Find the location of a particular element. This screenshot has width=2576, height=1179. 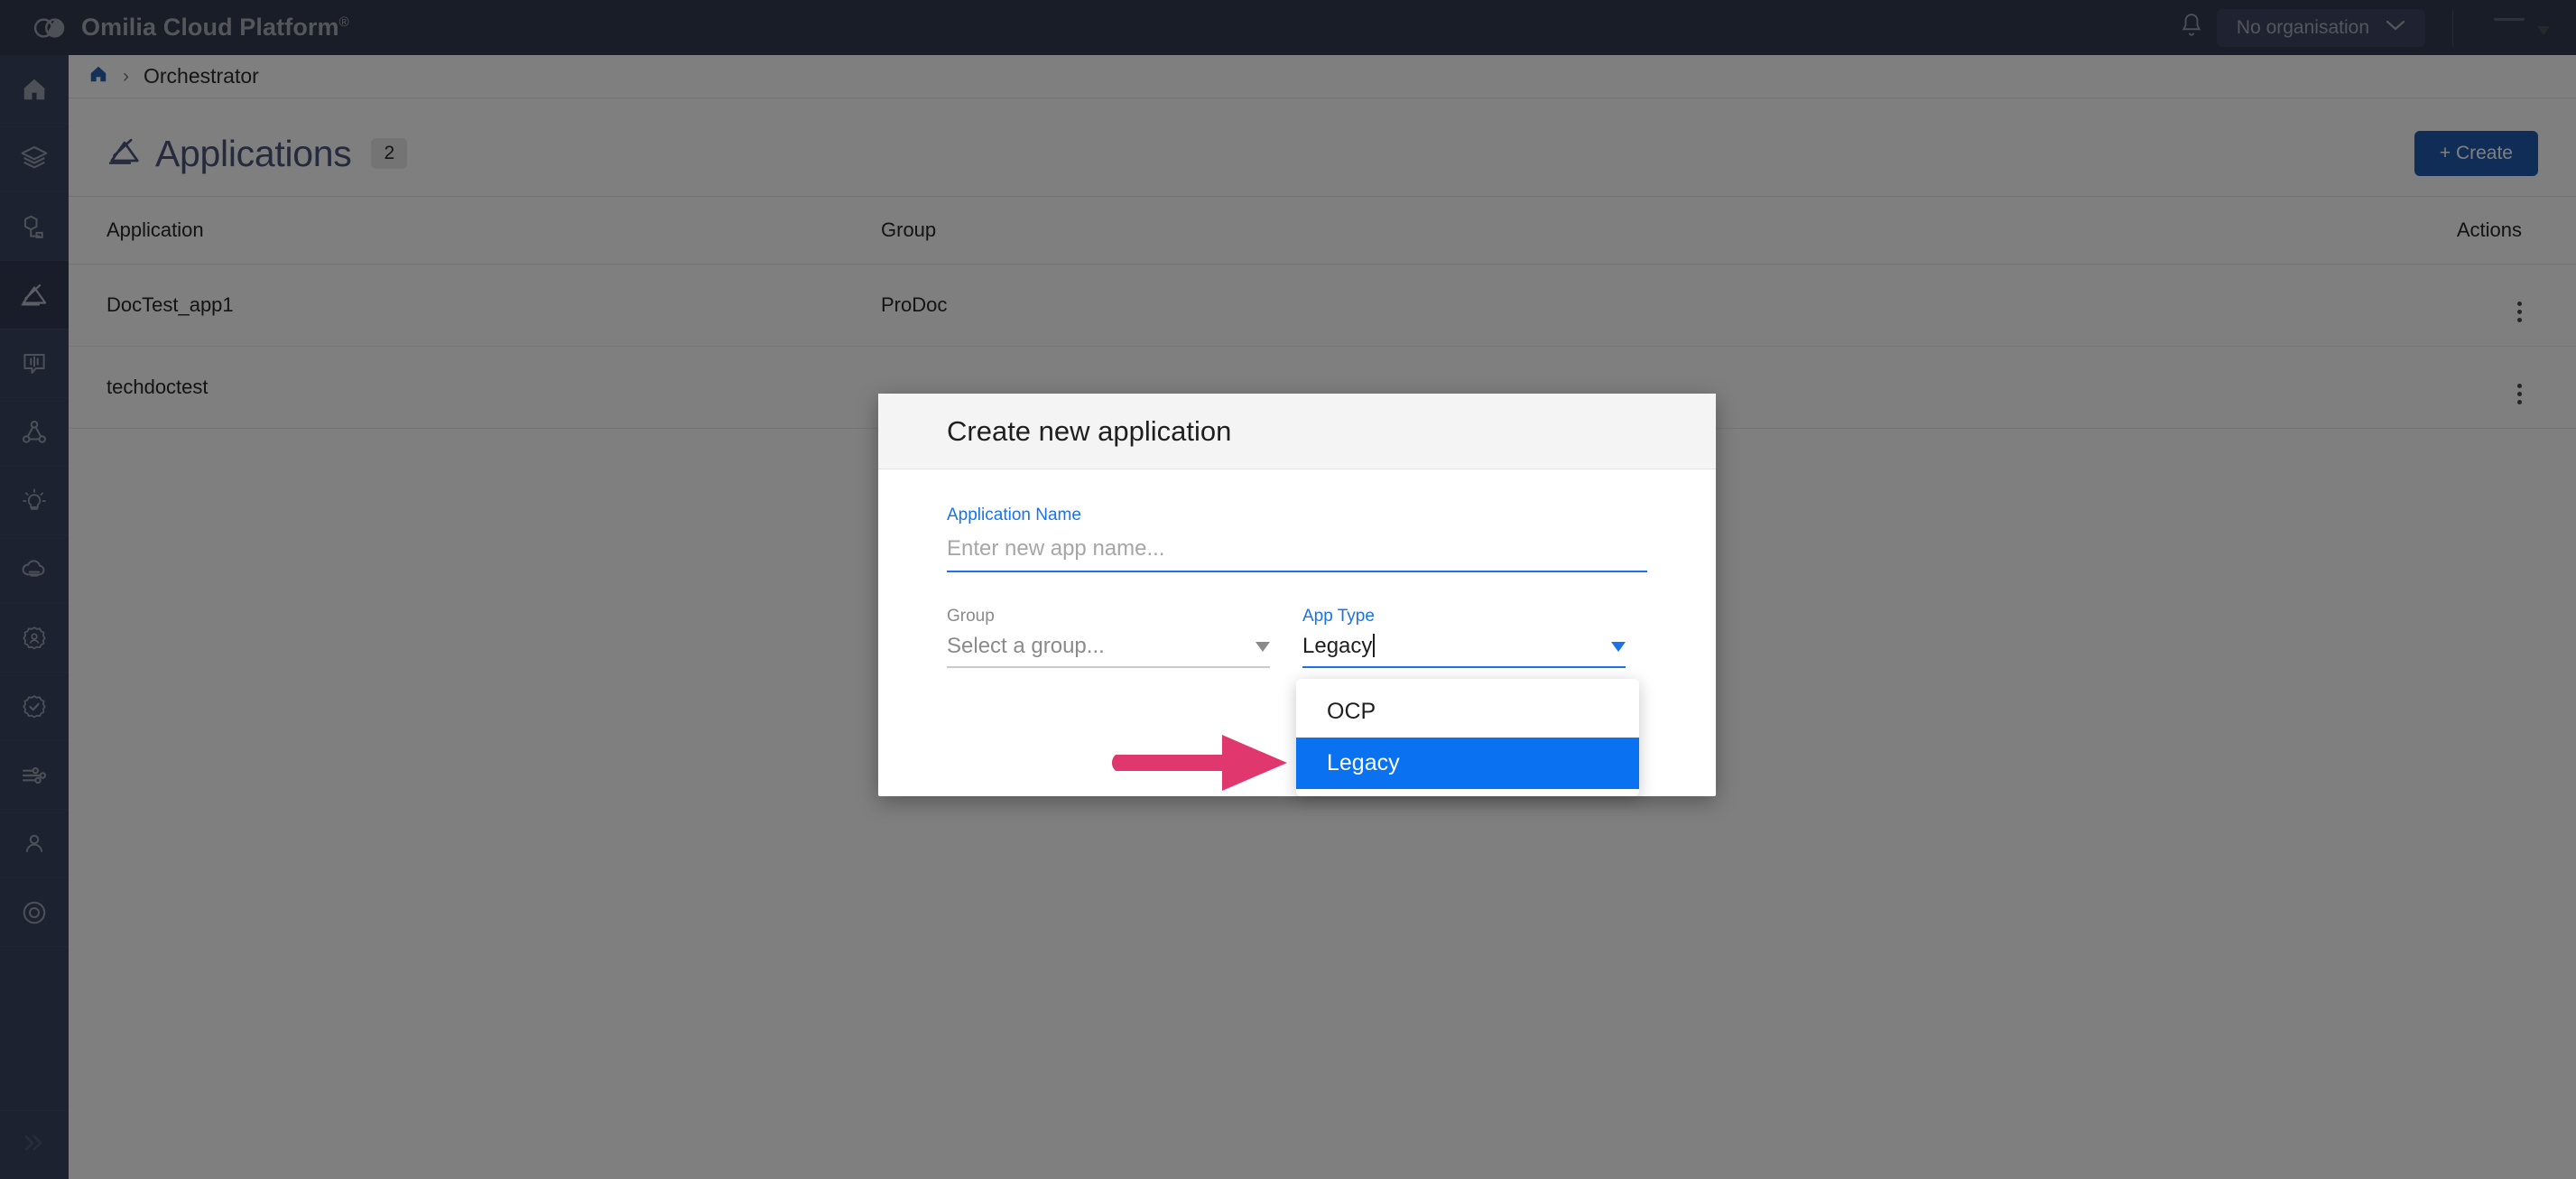

application-name-label: Application Name is located at coordinates (1014, 515).